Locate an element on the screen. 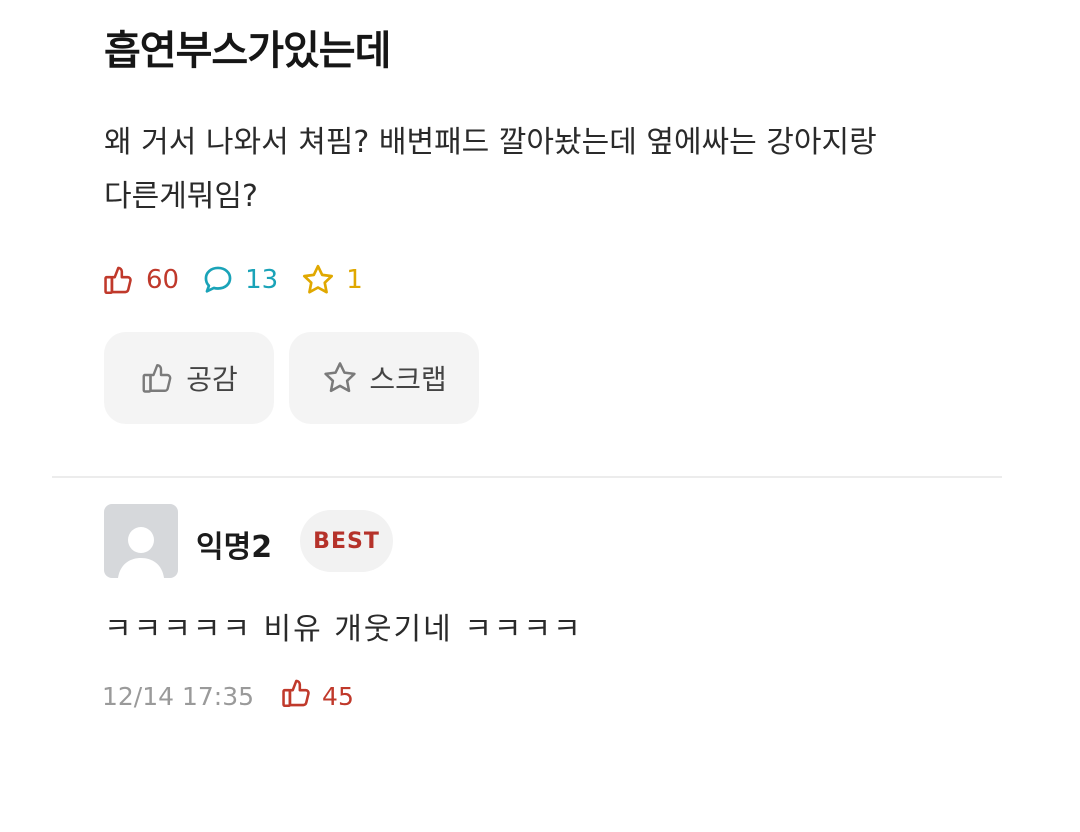 The width and height of the screenshot is (1080, 832). scrap-count-value: 1 is located at coordinates (354, 280).